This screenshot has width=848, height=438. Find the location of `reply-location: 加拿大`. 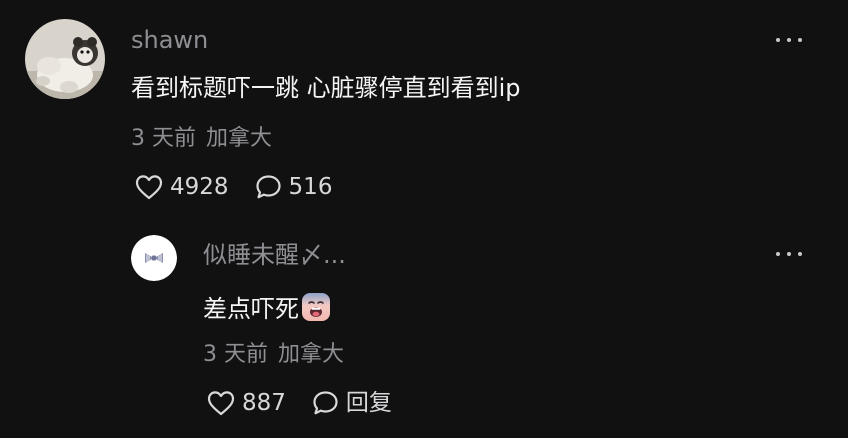

reply-location: 加拿大 is located at coordinates (311, 354).